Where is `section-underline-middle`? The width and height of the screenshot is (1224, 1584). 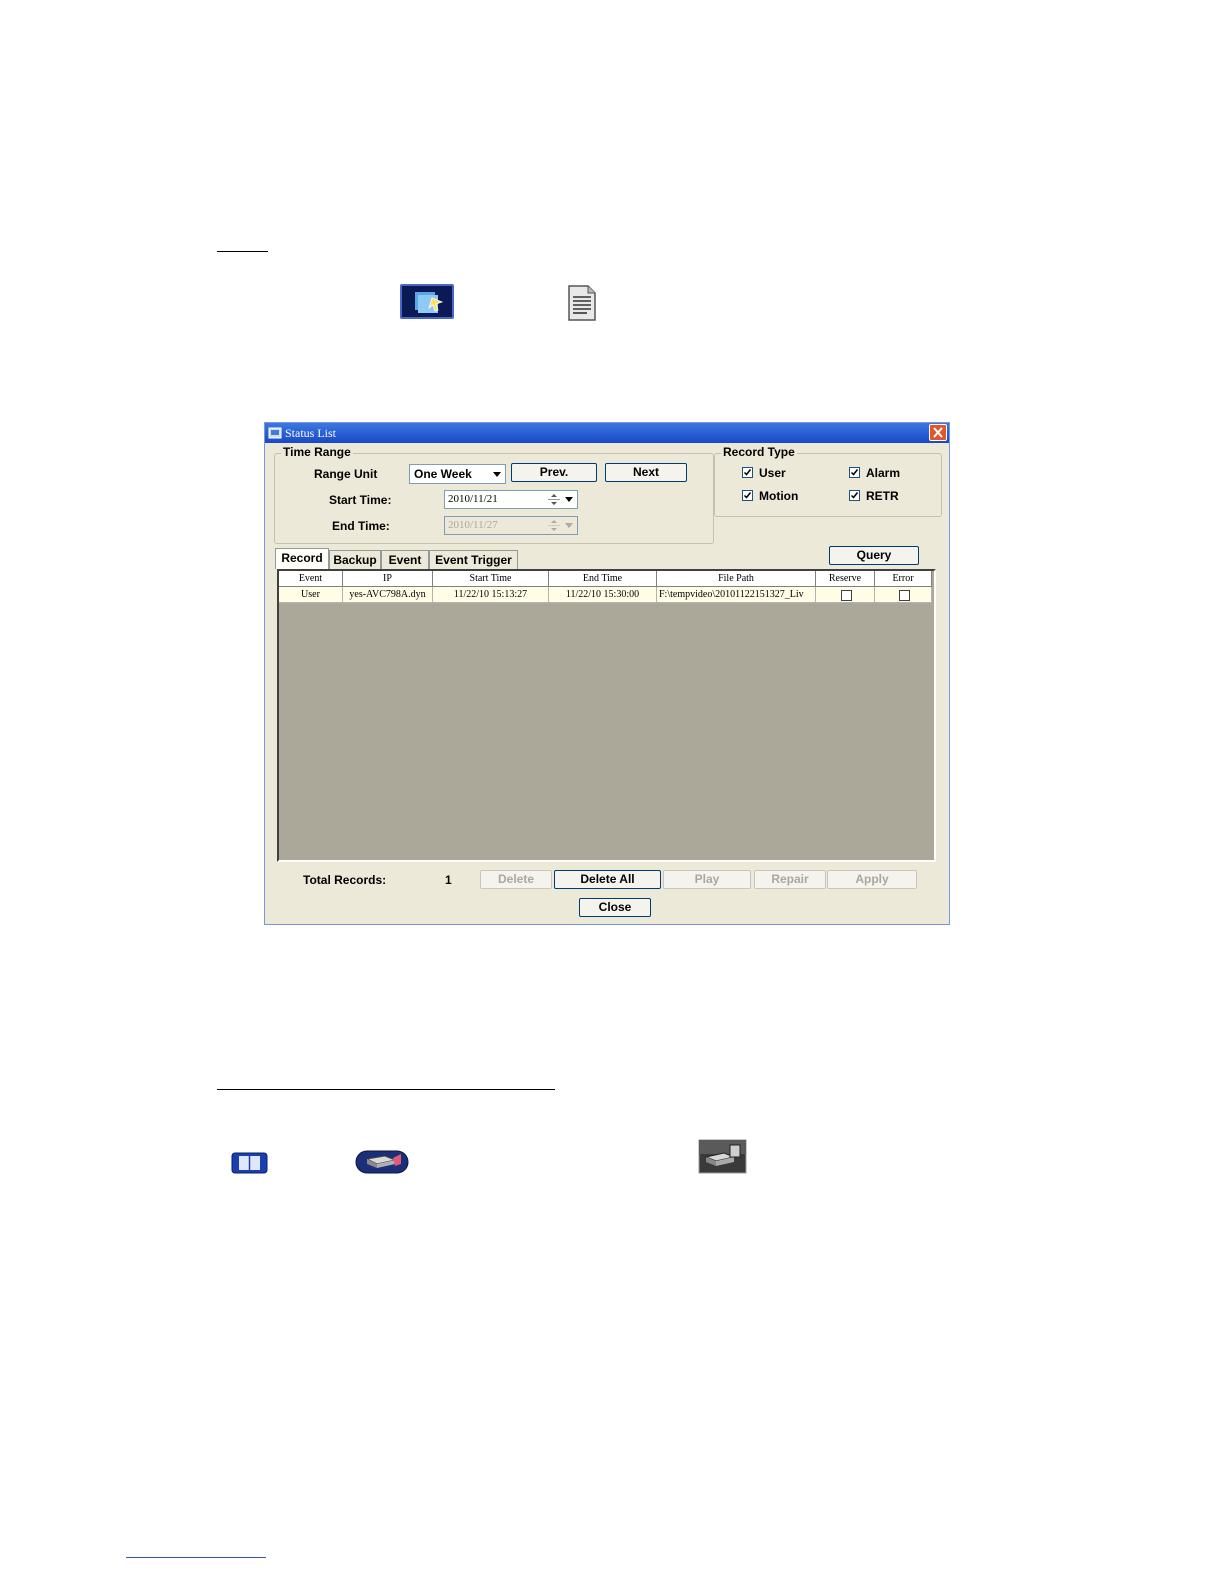 section-underline-middle is located at coordinates (386, 1089).